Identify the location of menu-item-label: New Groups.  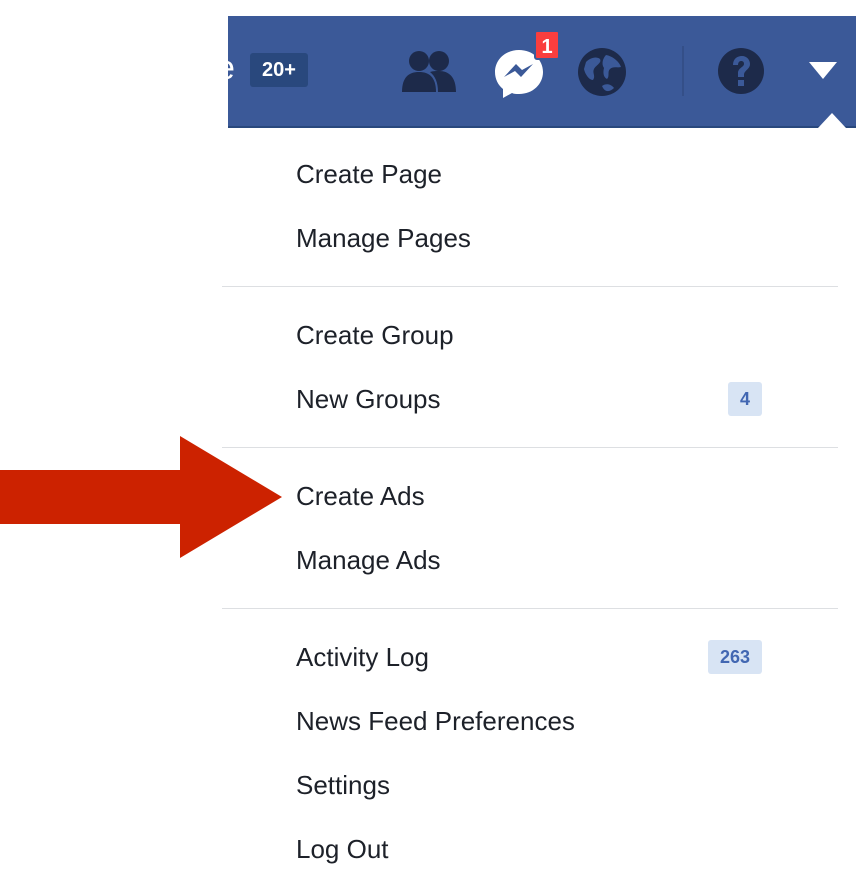
(368, 399).